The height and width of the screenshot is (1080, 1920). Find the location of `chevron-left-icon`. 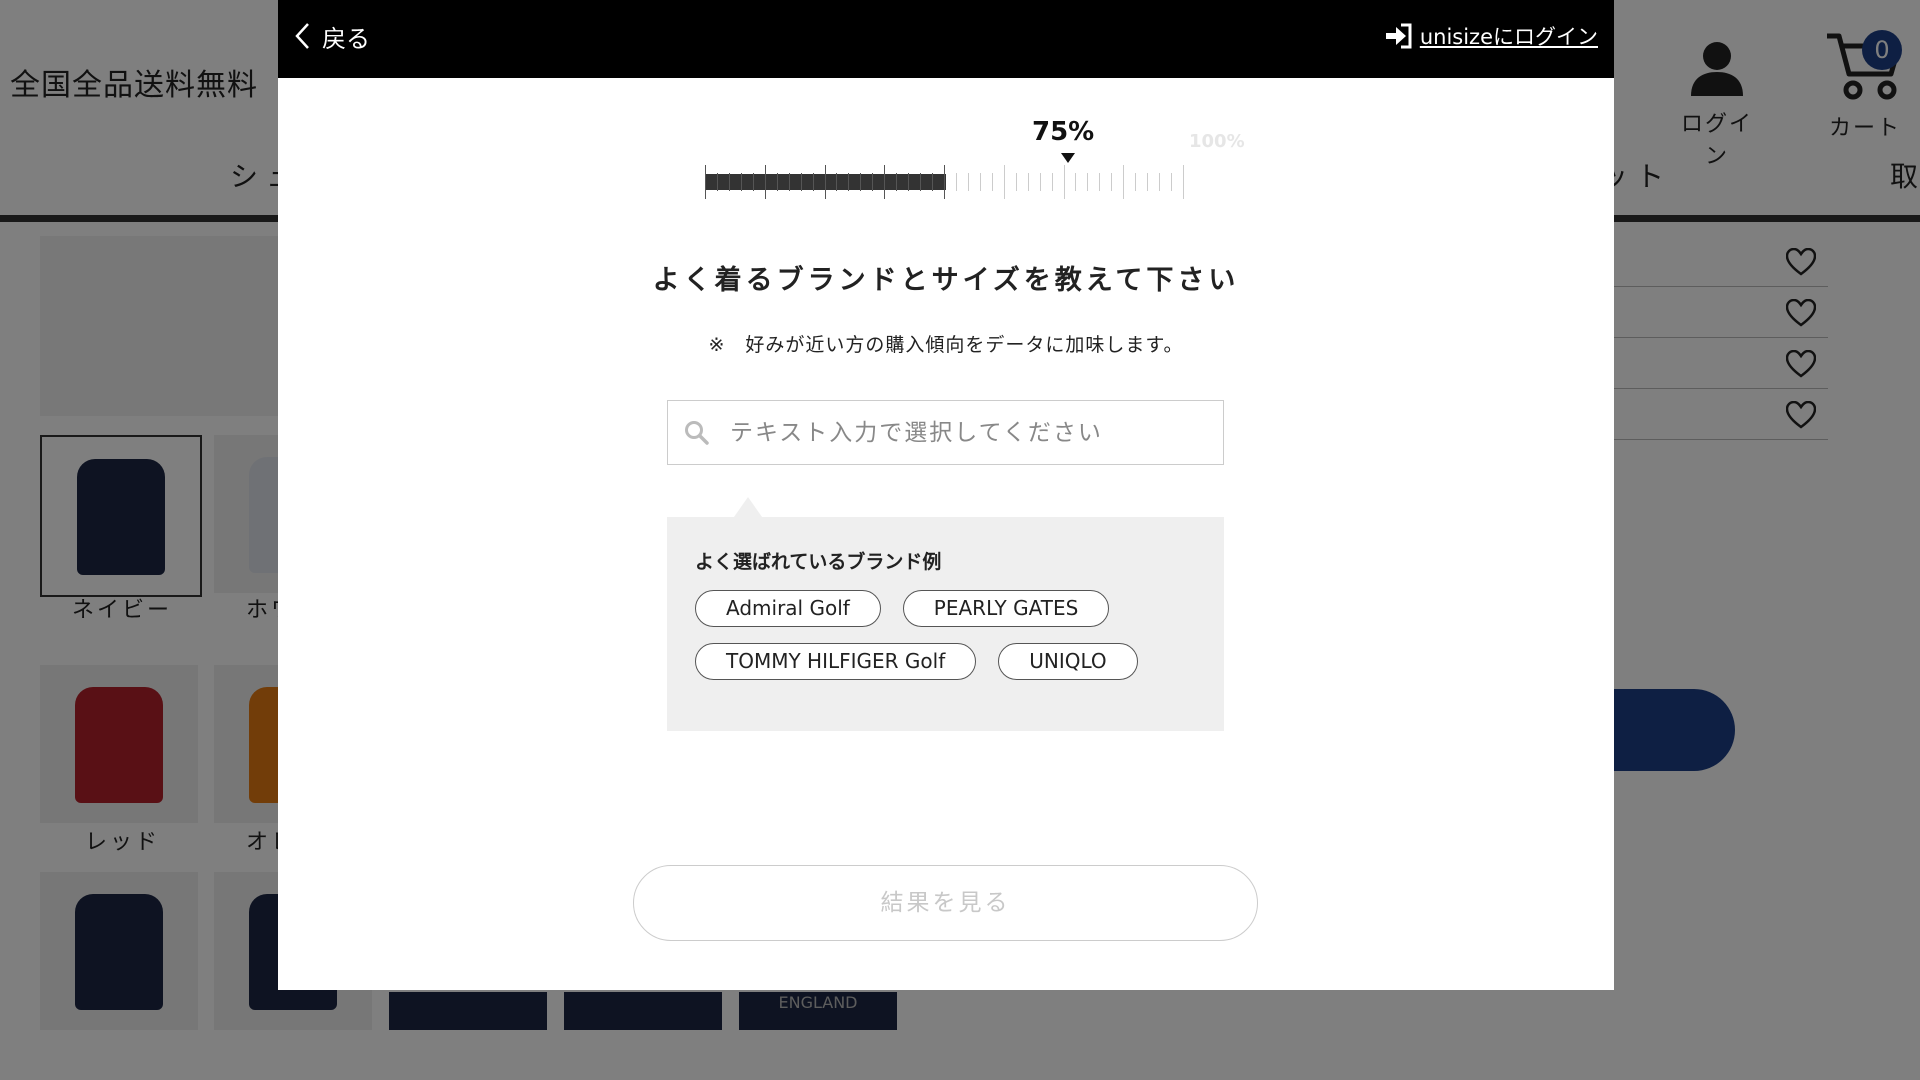

chevron-left-icon is located at coordinates (302, 36).